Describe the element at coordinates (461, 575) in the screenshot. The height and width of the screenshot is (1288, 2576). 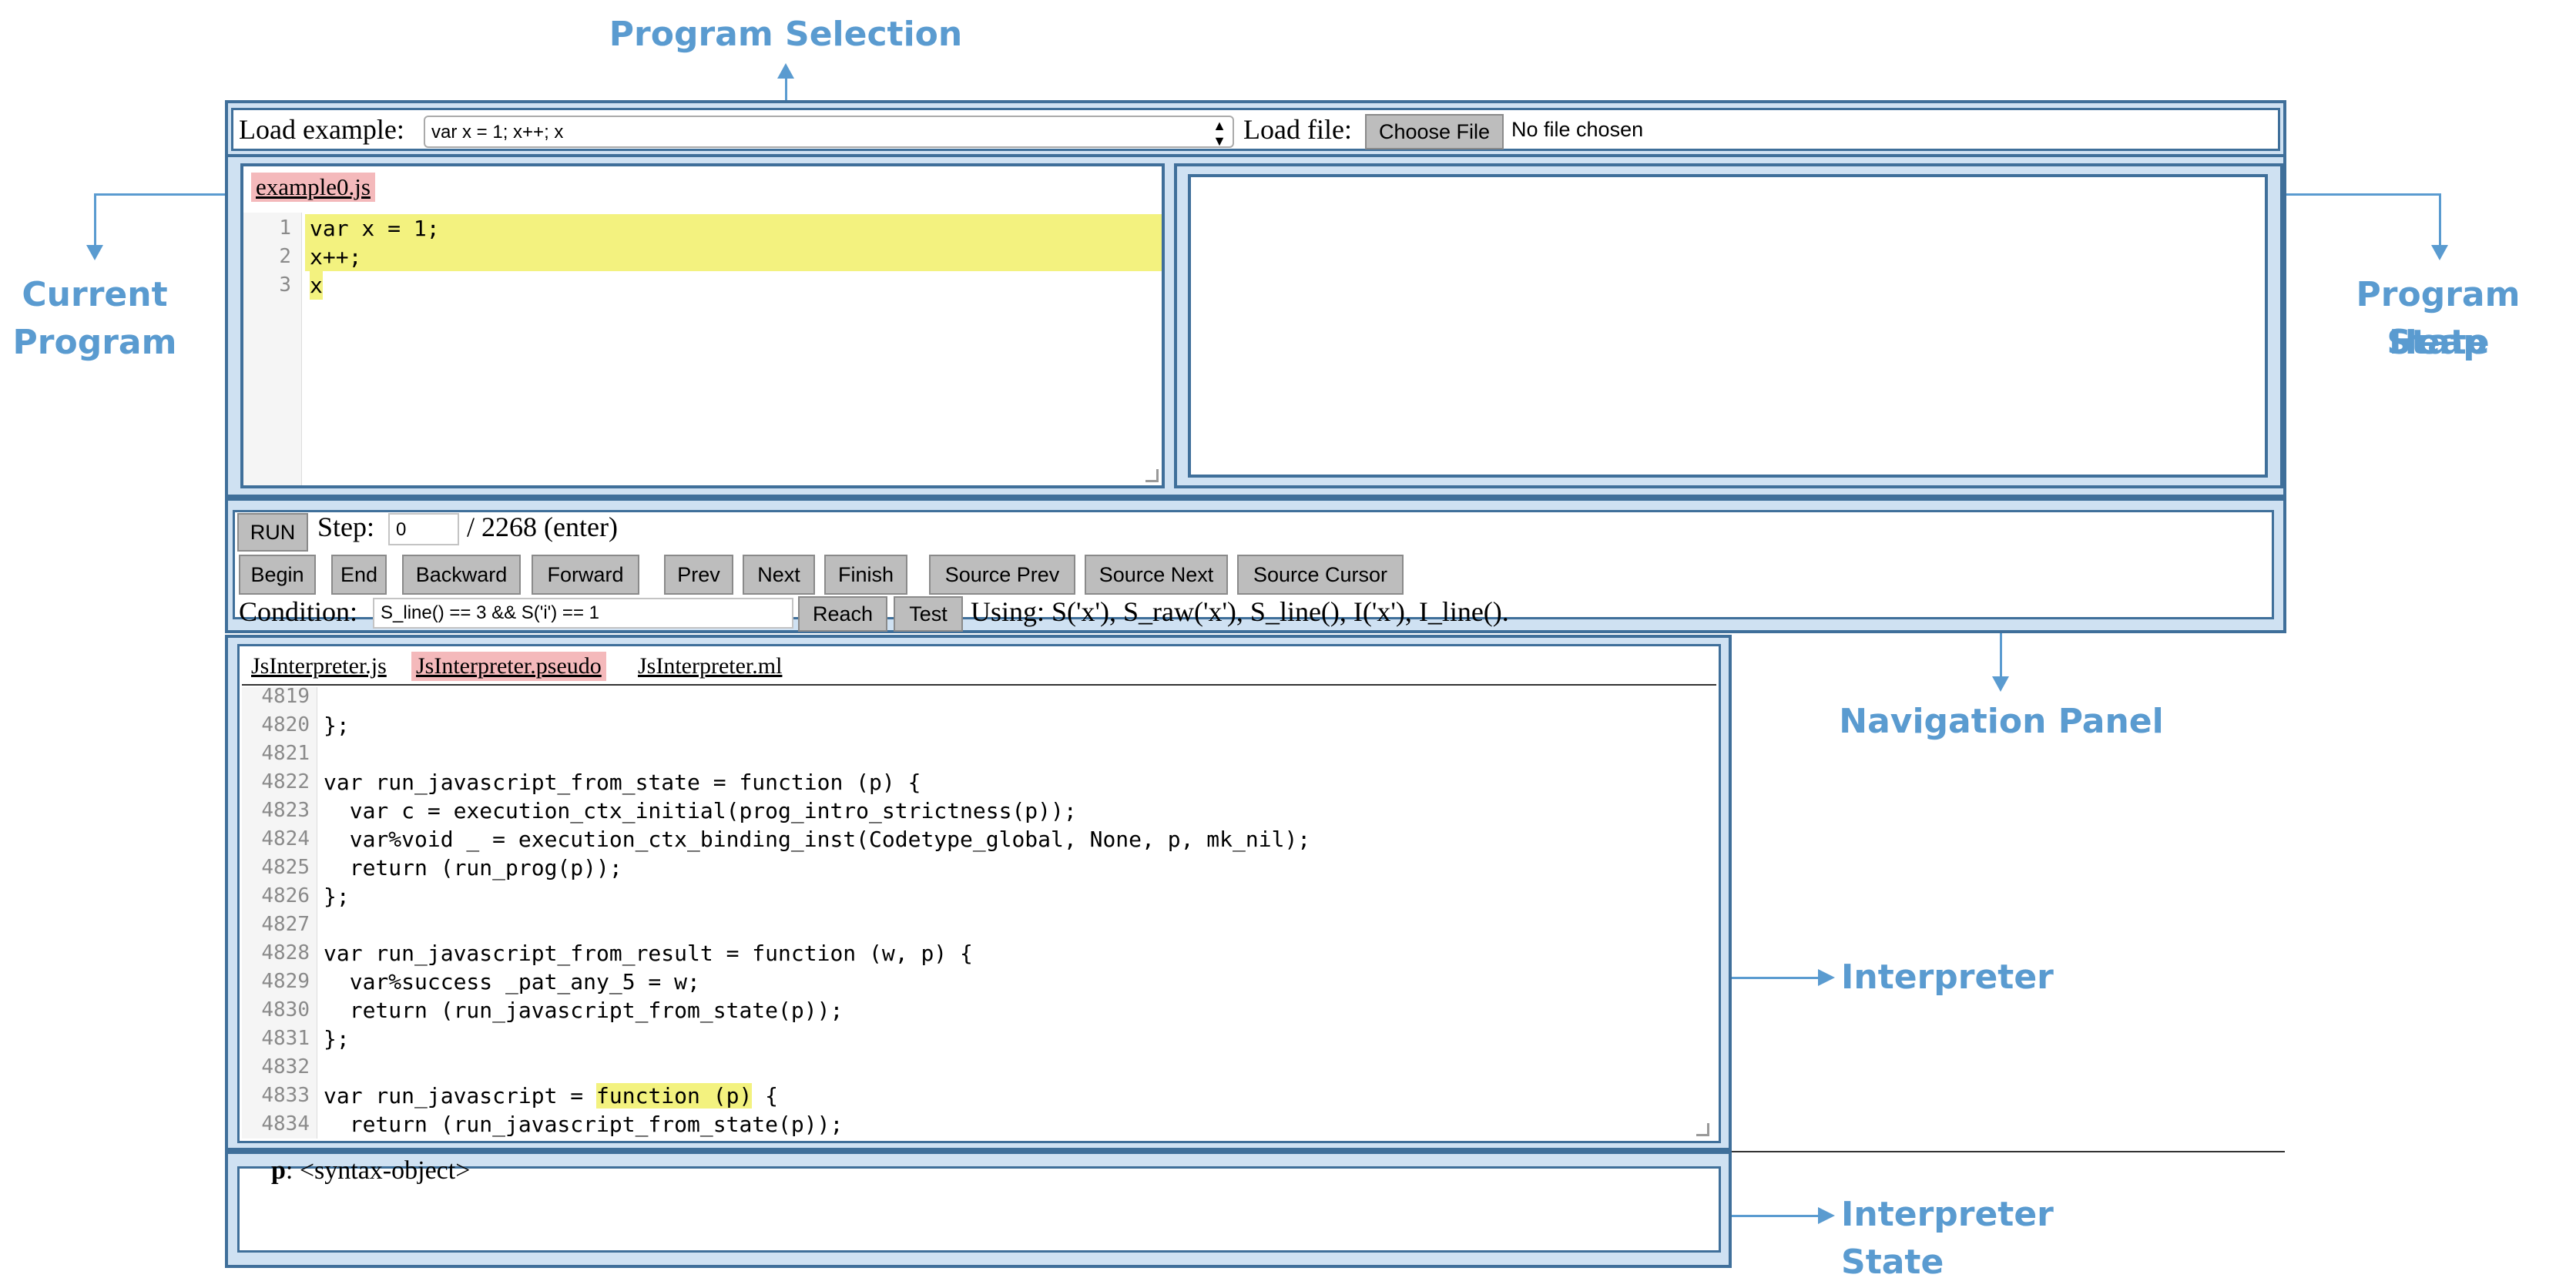
I see `backward-button: Backward` at that location.